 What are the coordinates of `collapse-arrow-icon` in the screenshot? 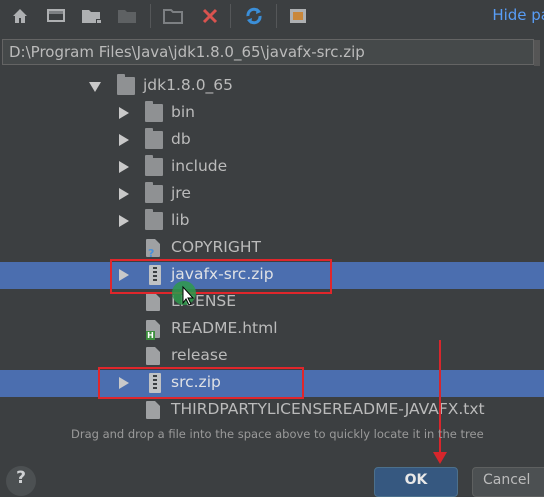 It's located at (95, 87).